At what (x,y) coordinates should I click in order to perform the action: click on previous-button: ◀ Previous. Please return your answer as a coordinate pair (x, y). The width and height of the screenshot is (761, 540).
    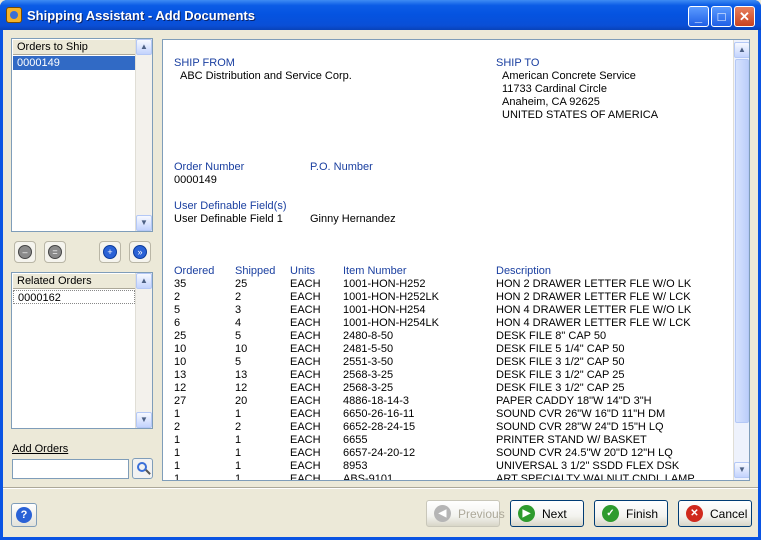
    Looking at the image, I should click on (465, 513).